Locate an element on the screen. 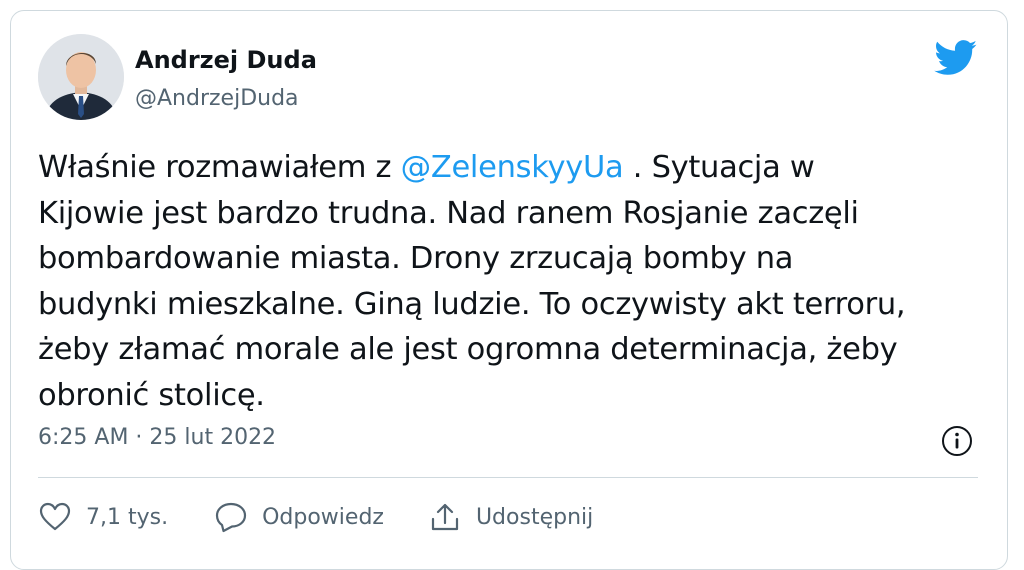  reply-button: Odpowiedz is located at coordinates (299, 517).